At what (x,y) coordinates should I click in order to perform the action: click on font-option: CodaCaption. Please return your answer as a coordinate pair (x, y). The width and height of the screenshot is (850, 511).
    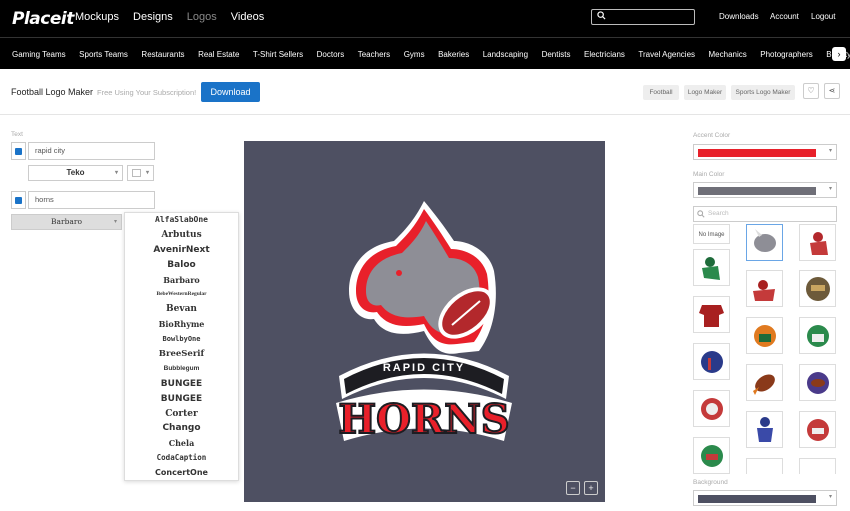
    Looking at the image, I should click on (181, 458).